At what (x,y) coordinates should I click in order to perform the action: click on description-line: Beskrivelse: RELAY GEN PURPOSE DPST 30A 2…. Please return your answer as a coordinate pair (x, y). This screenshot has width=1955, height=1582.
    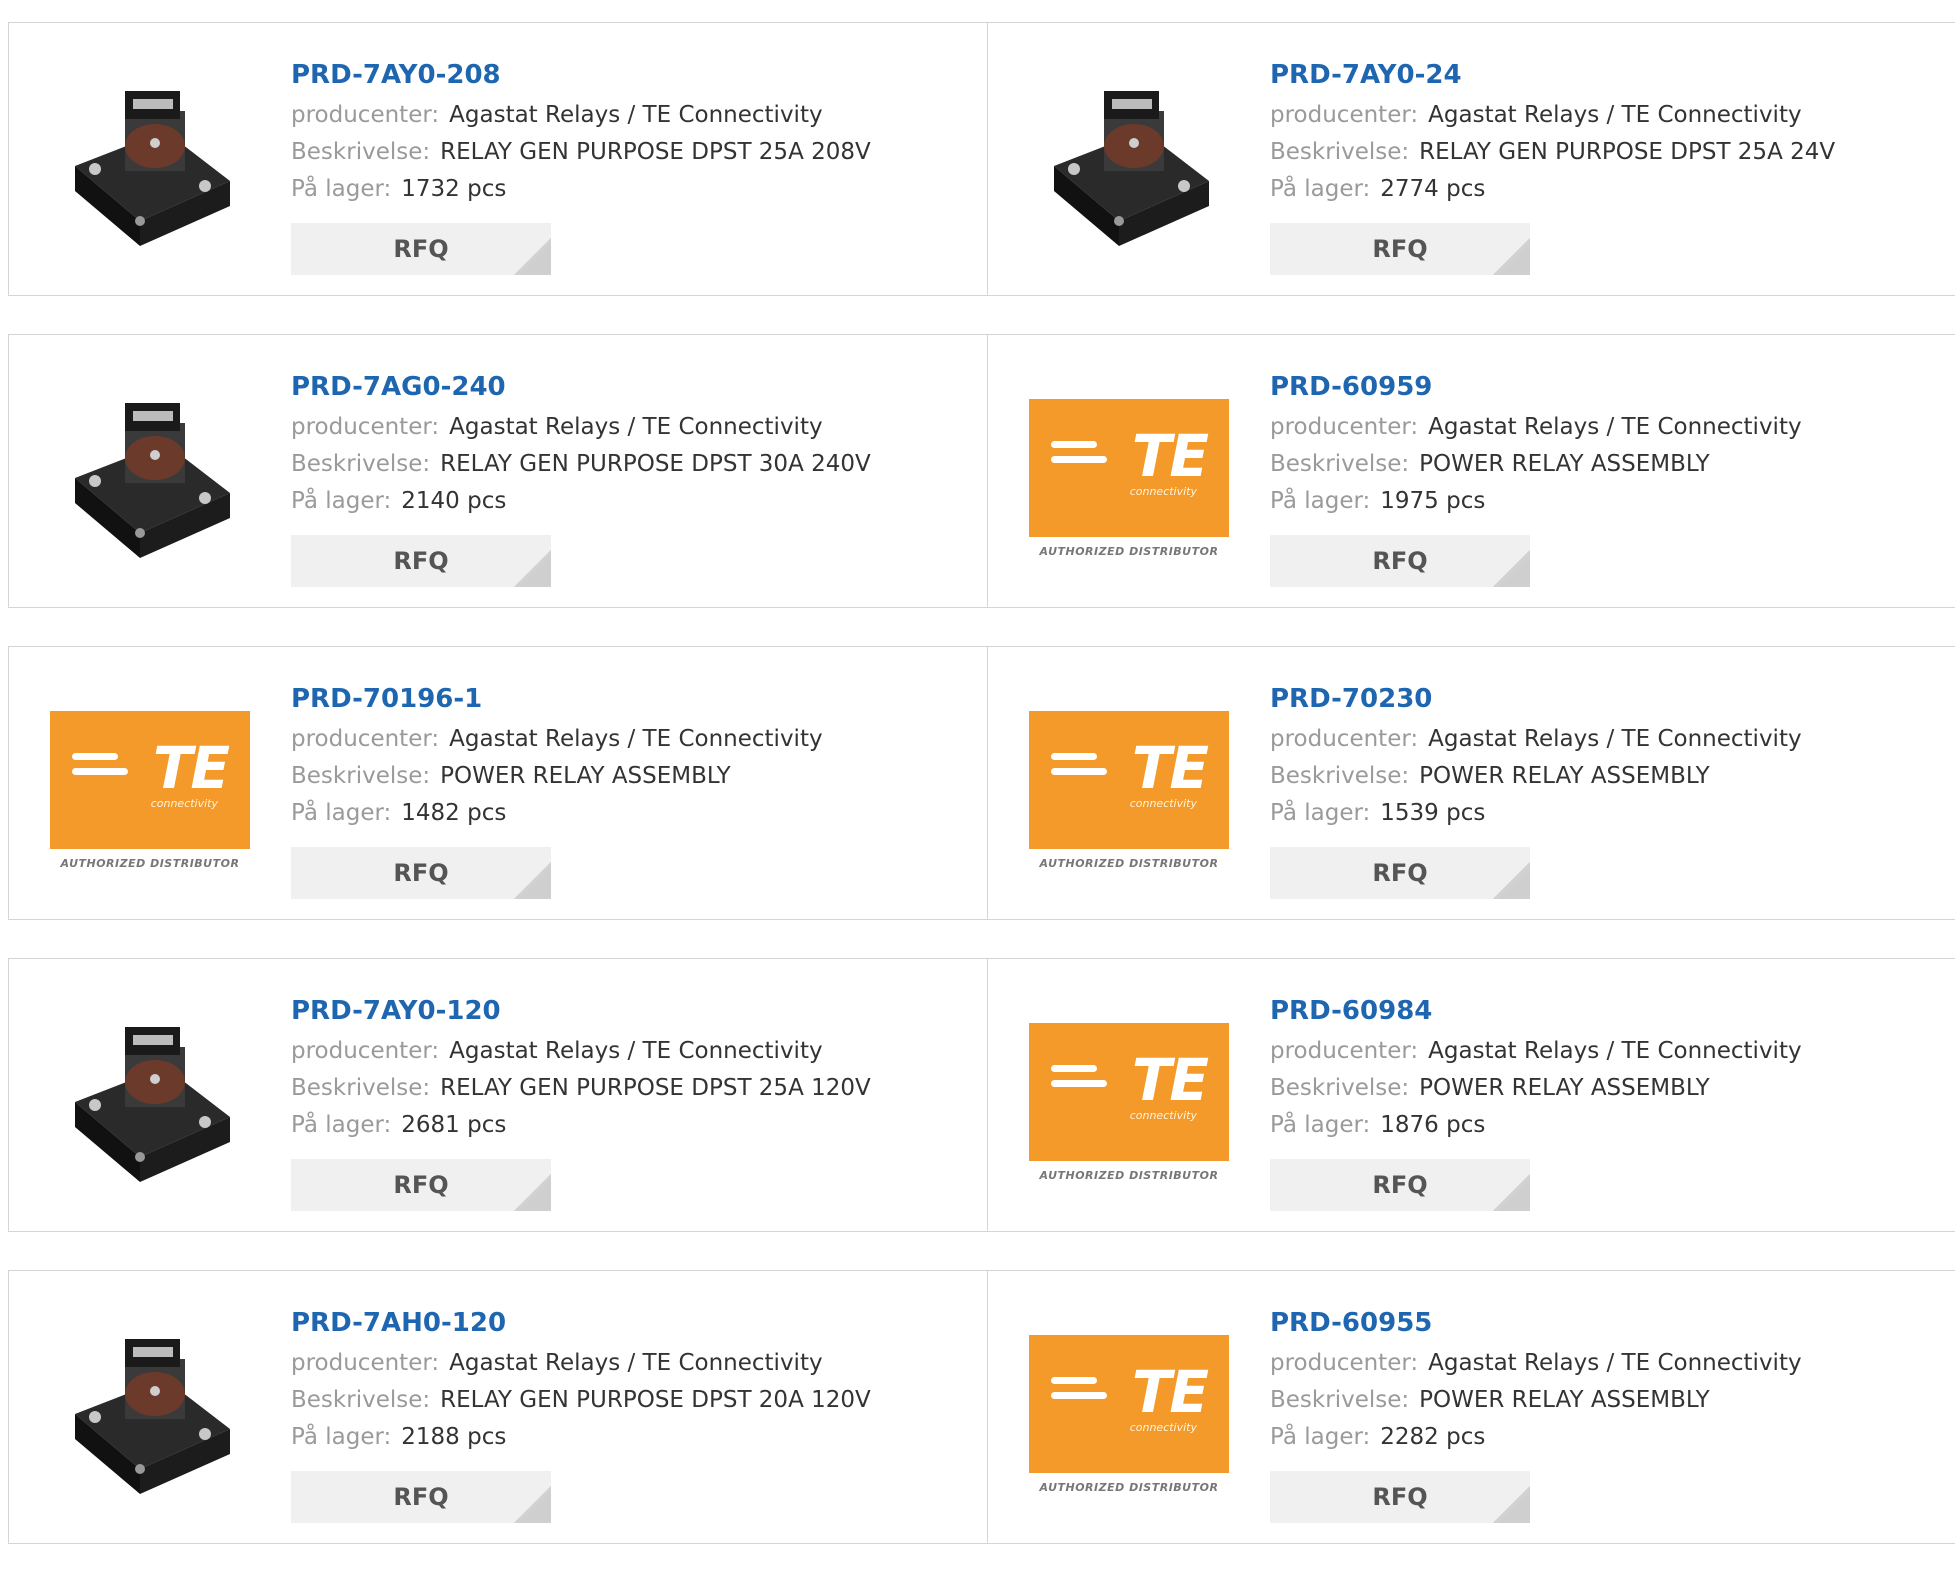
    Looking at the image, I should click on (581, 464).